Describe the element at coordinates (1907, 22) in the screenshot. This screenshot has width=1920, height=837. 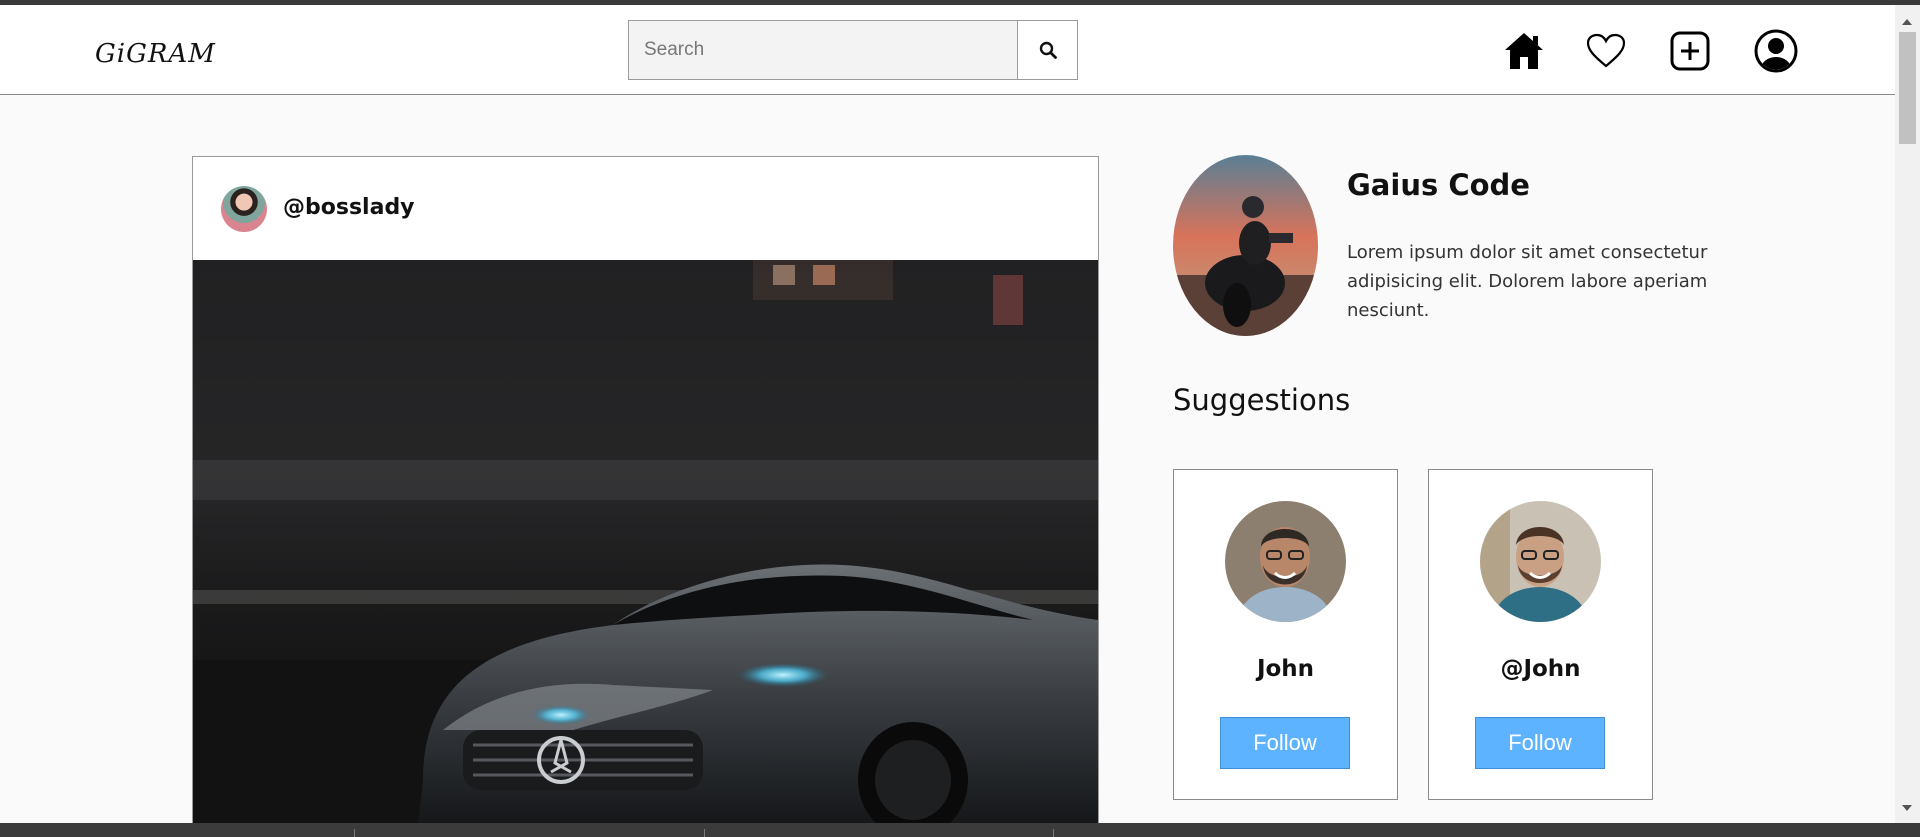
I see `scroll-up-arrow-icon` at that location.